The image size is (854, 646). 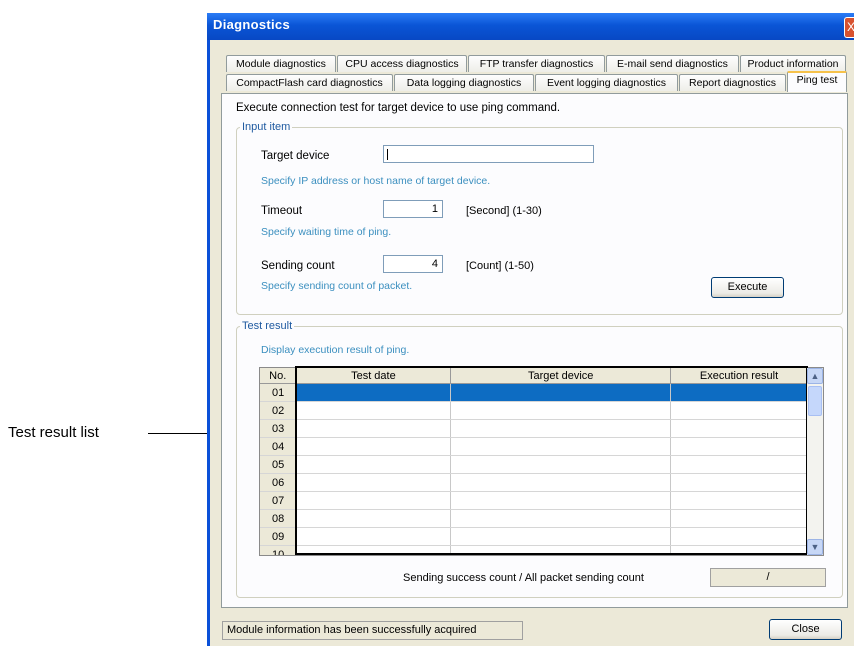 What do you see at coordinates (488, 154) in the screenshot?
I see `target-device-input` at bounding box center [488, 154].